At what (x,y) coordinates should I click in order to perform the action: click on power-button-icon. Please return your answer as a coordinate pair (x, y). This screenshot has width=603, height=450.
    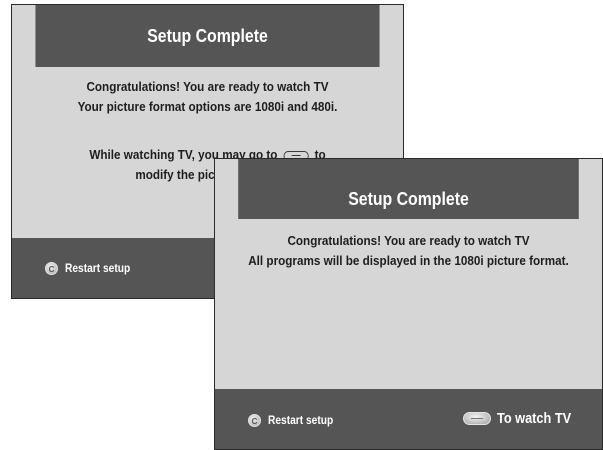
    Looking at the image, I should click on (476, 418).